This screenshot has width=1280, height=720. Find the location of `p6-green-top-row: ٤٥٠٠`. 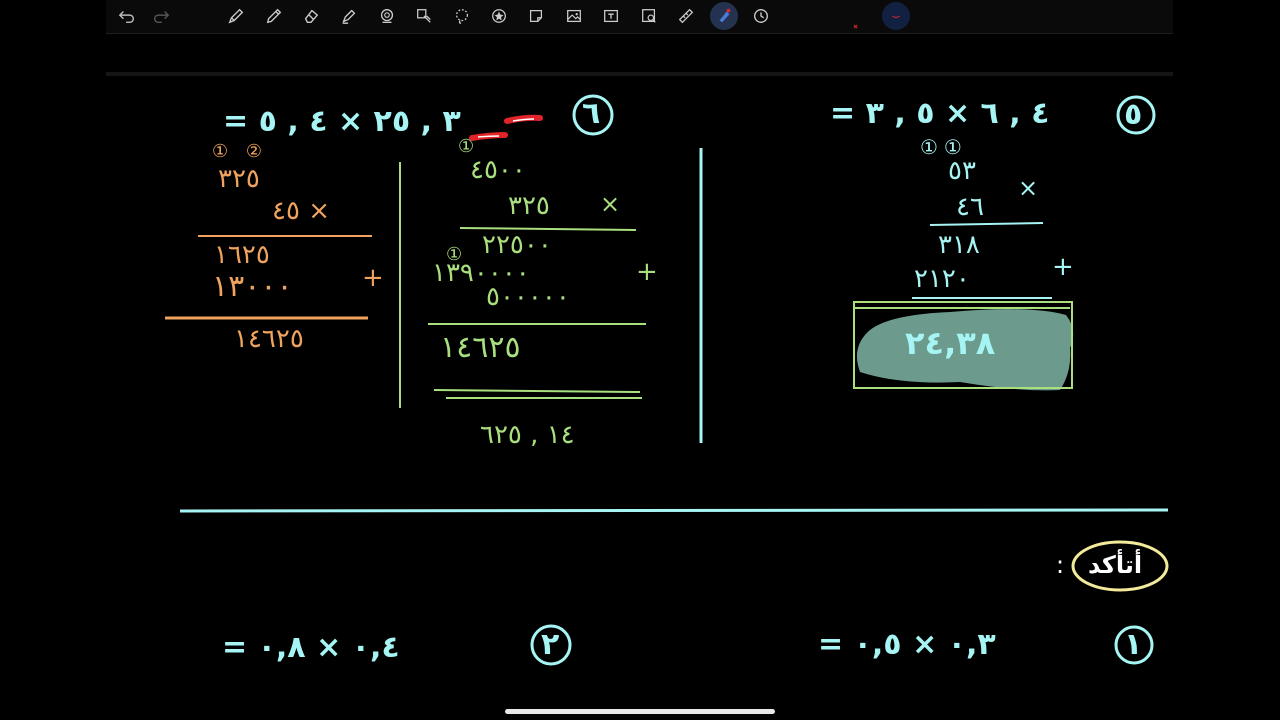

p6-green-top-row: ٤٥٠٠ is located at coordinates (498, 170).